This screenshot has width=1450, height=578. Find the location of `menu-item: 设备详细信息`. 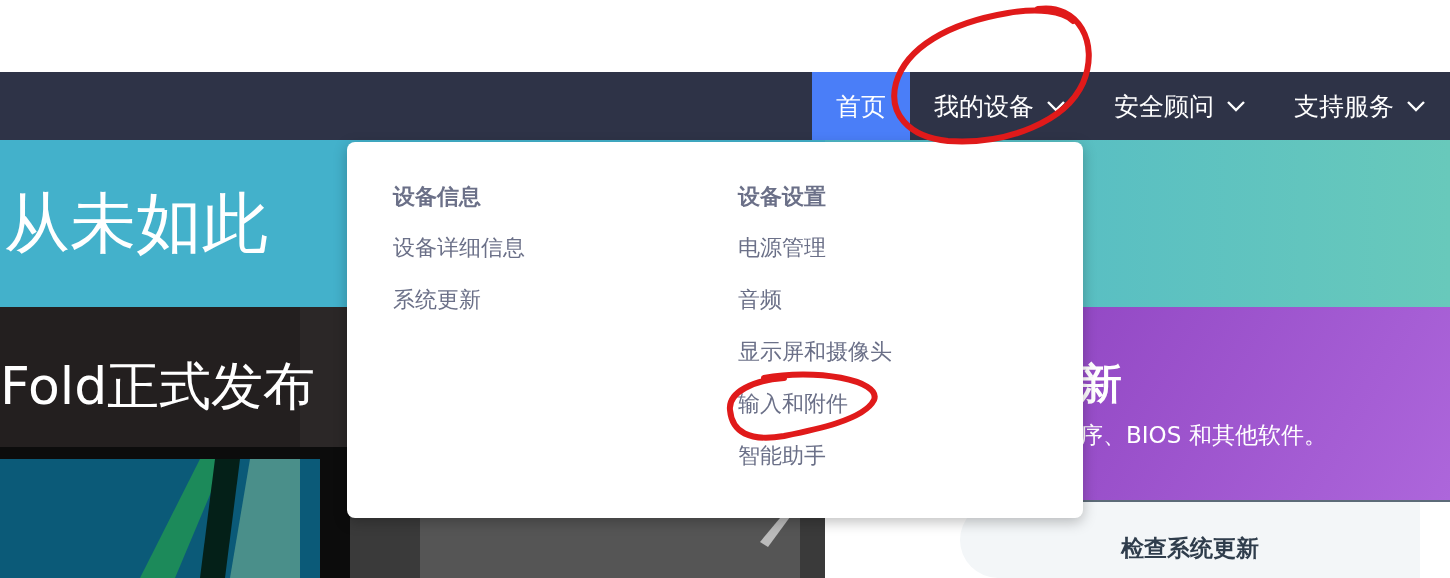

menu-item: 设备详细信息 is located at coordinates (459, 248).